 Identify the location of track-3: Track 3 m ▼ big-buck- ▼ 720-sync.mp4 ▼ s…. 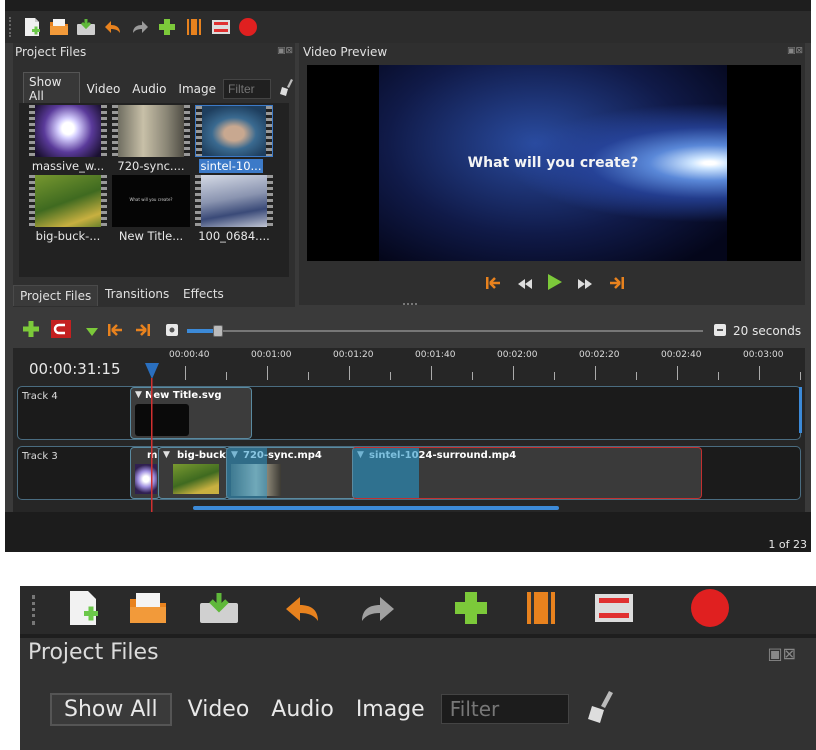
(409, 473).